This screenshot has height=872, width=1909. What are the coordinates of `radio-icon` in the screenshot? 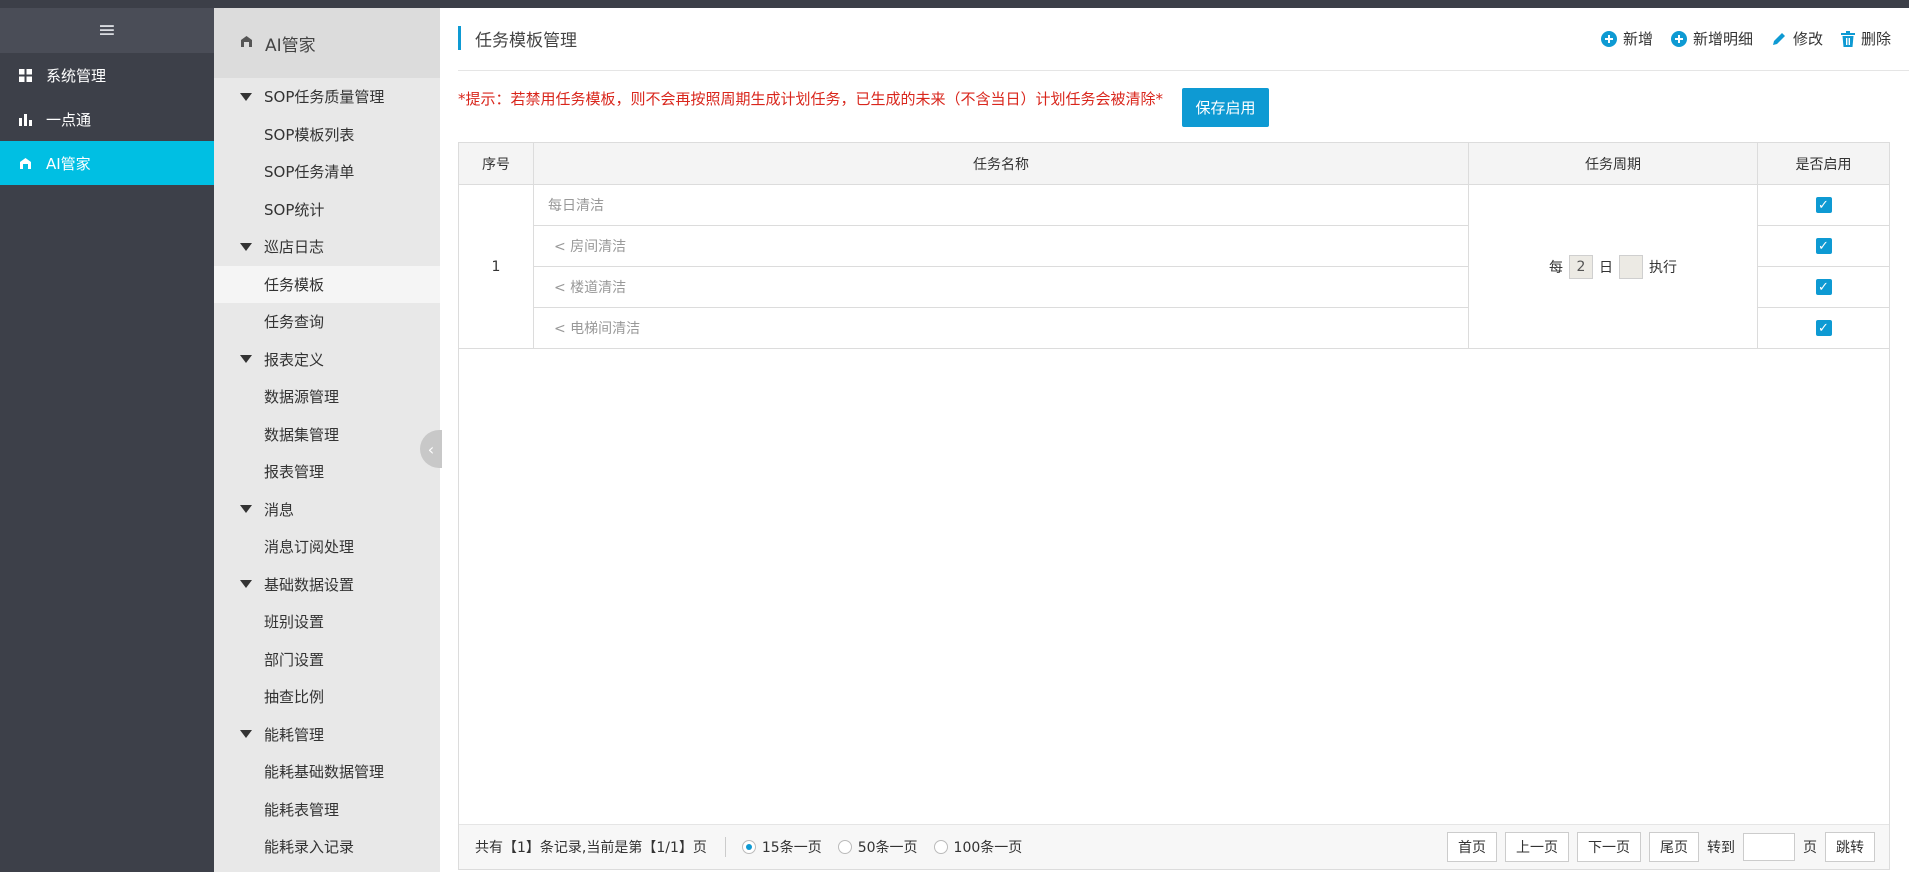 It's located at (844, 847).